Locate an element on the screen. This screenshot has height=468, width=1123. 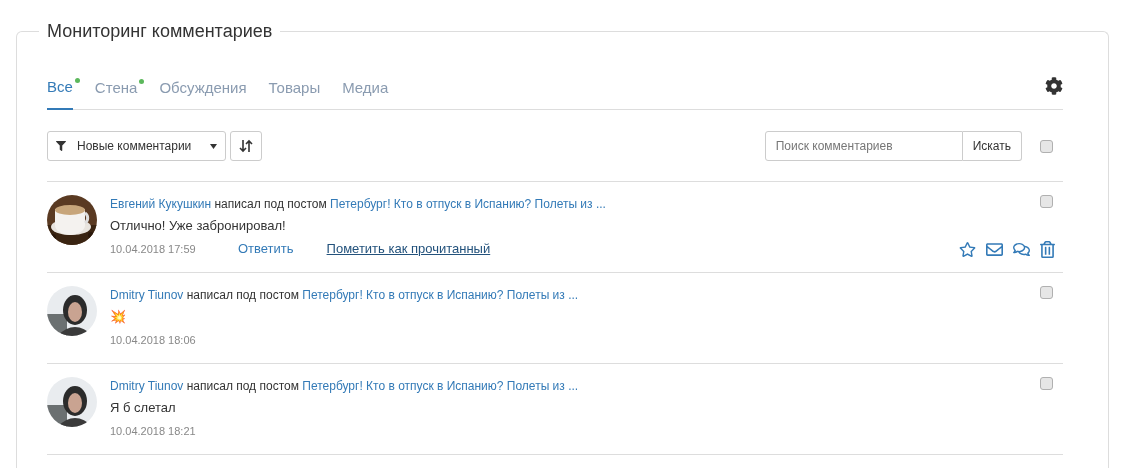
comment-text: Отлично! Уже забронировал! is located at coordinates (198, 226).